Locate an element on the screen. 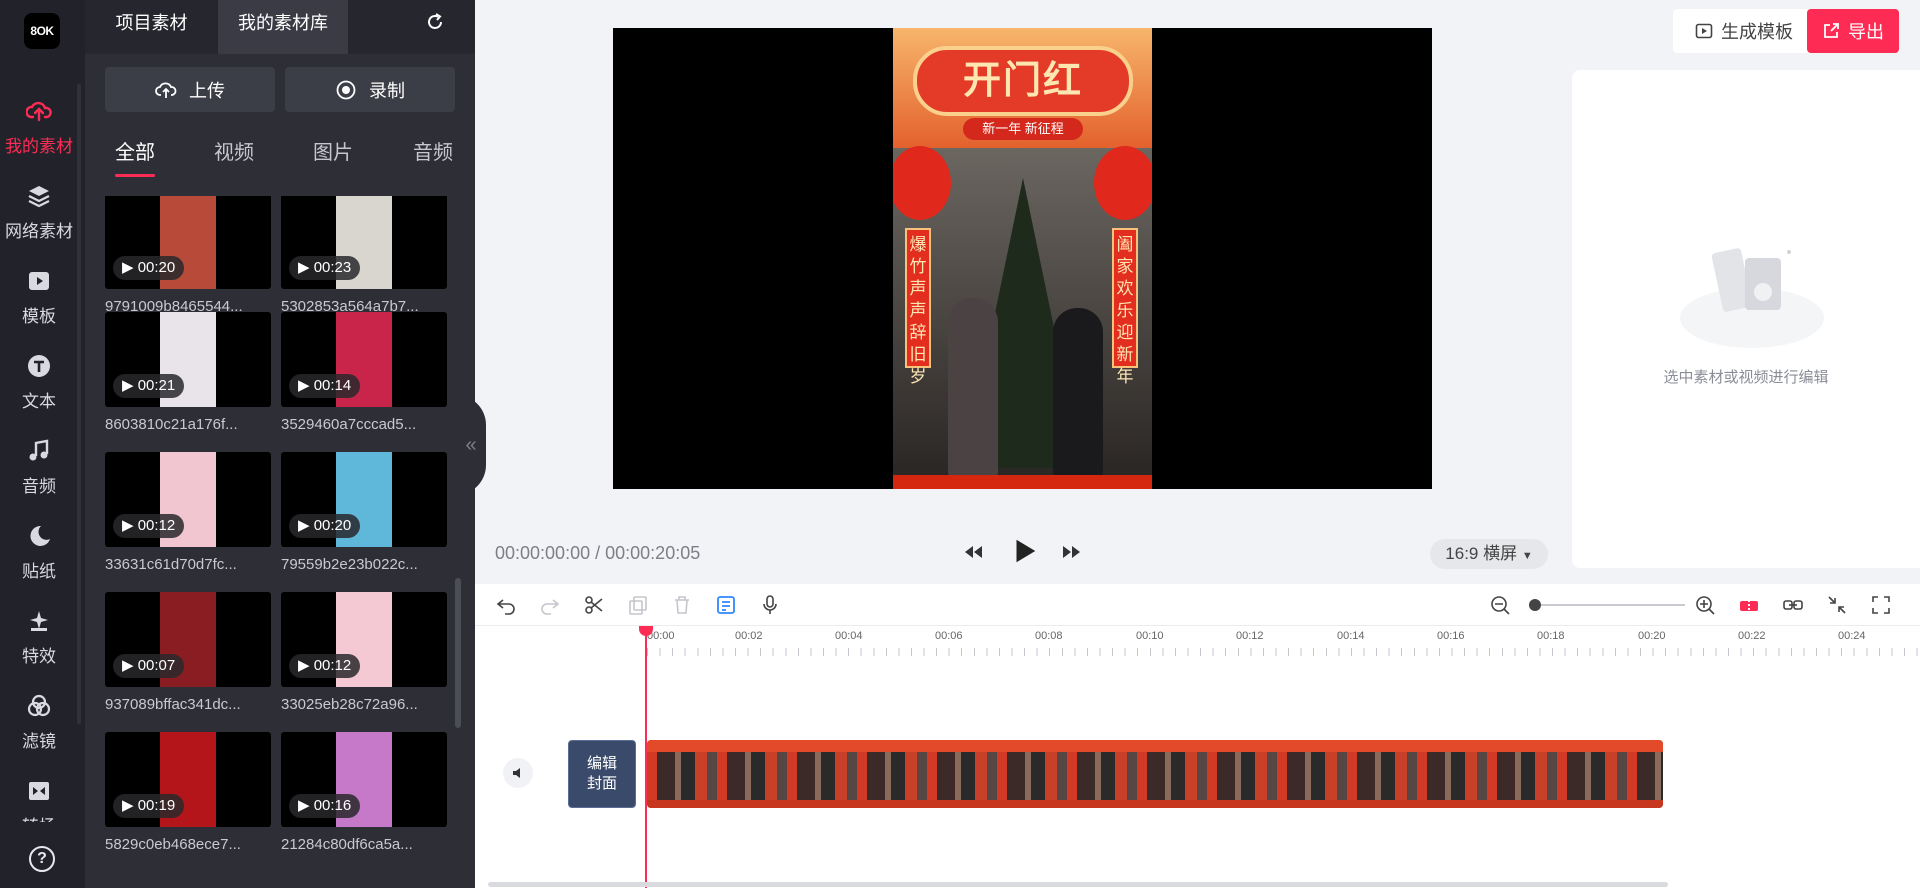 This screenshot has width=1920, height=888. rail-item-audio: 音频 is located at coordinates (39, 464).